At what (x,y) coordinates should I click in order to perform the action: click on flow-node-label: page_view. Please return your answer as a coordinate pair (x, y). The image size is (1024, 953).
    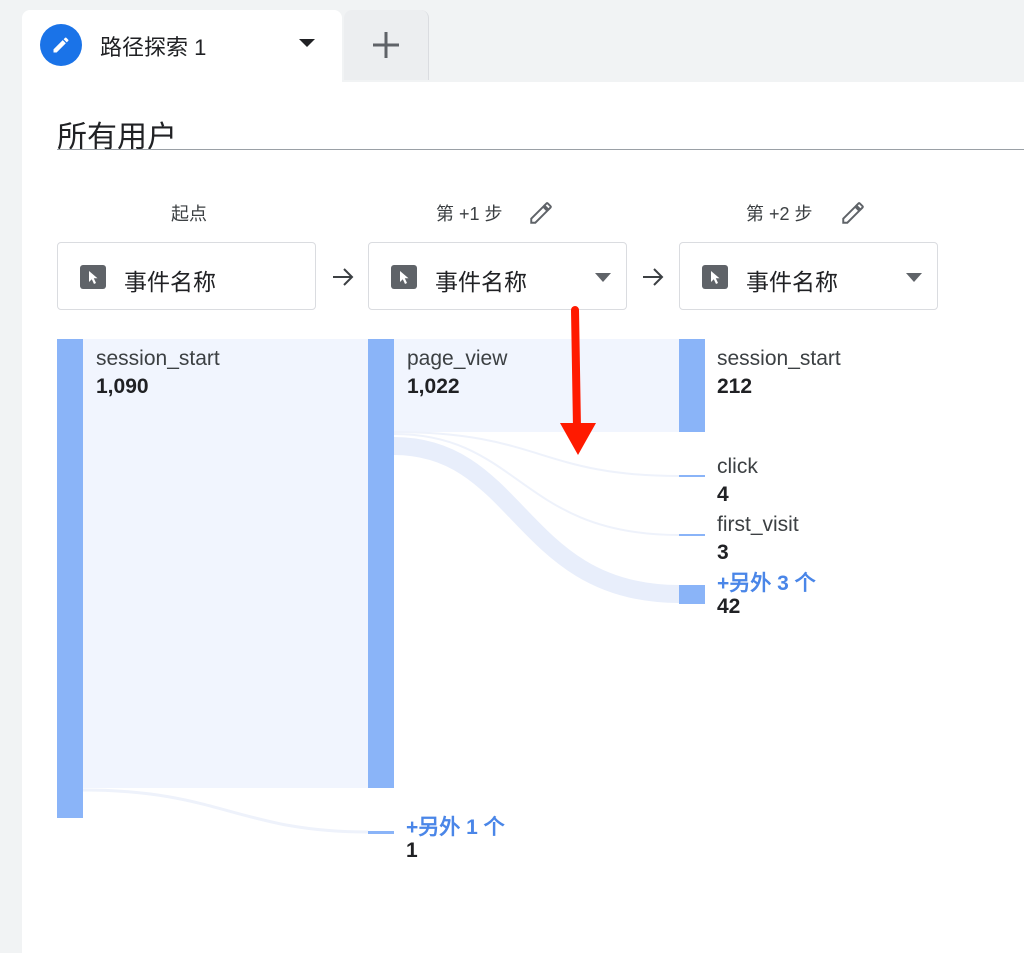
    Looking at the image, I should click on (457, 358).